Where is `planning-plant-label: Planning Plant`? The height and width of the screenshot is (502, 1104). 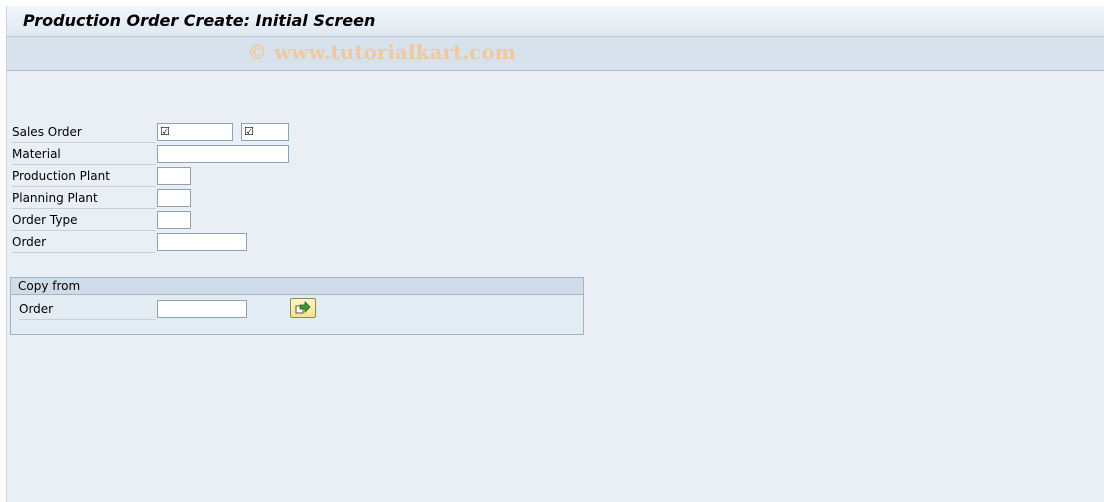
planning-plant-label: Planning Plant is located at coordinates (84, 198).